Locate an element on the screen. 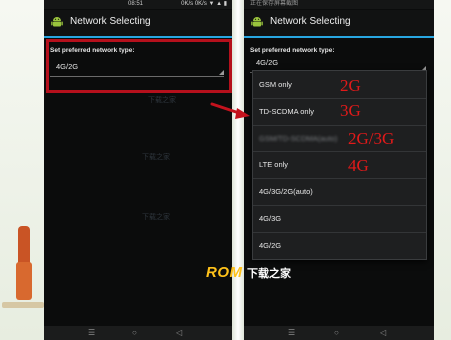 The height and width of the screenshot is (340, 451). rom-logo: ROM 下载之家 is located at coordinates (248, 273).